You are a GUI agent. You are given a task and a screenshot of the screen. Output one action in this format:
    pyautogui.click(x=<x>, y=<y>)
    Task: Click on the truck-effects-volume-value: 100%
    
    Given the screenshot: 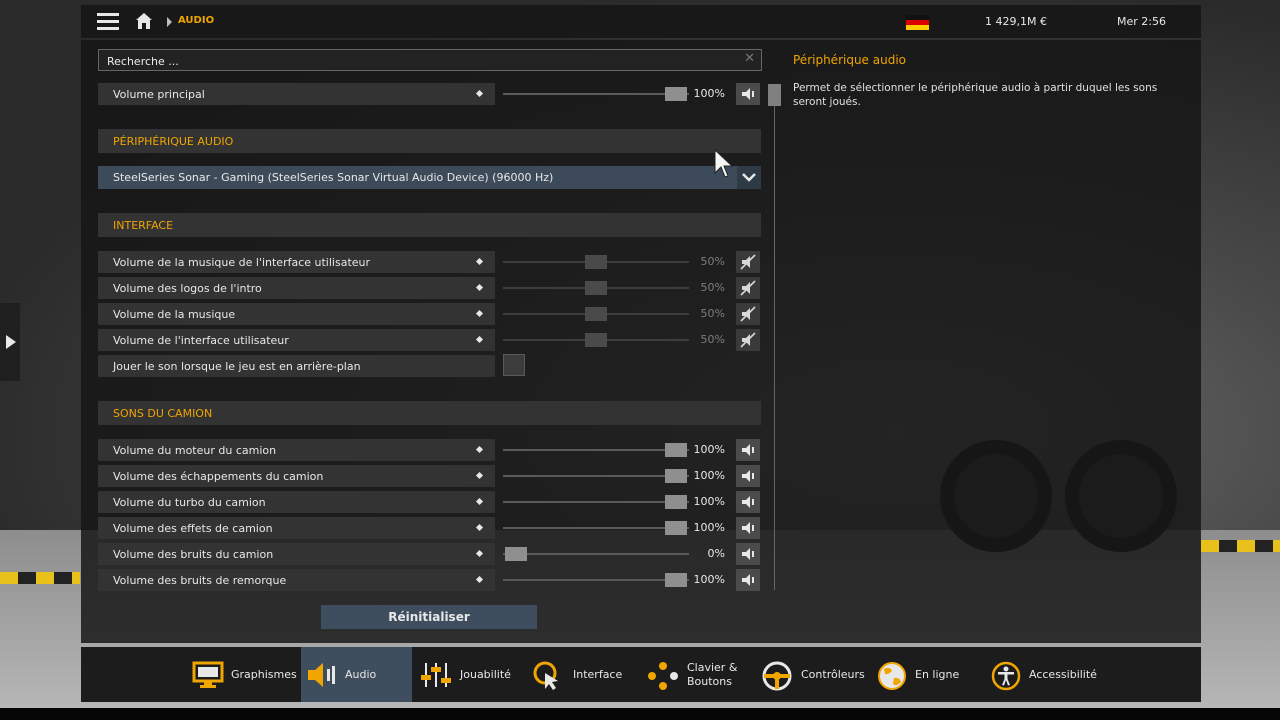 What is the action you would take?
    pyautogui.click(x=709, y=527)
    